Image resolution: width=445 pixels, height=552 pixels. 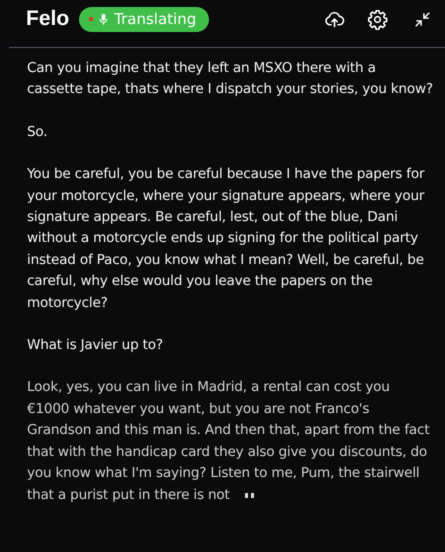 I want to click on transcript-paragraph: What is Javier up to?, so click(x=95, y=346).